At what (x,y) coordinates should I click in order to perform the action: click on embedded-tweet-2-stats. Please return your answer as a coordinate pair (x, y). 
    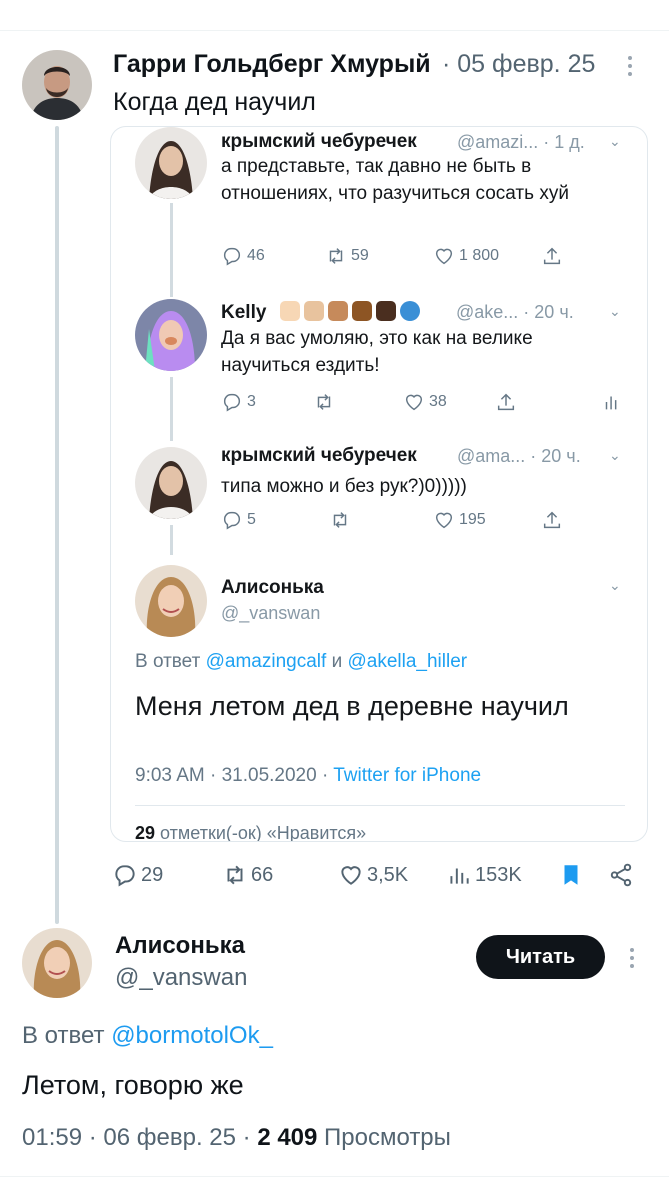
    Looking at the image, I should click on (612, 402).